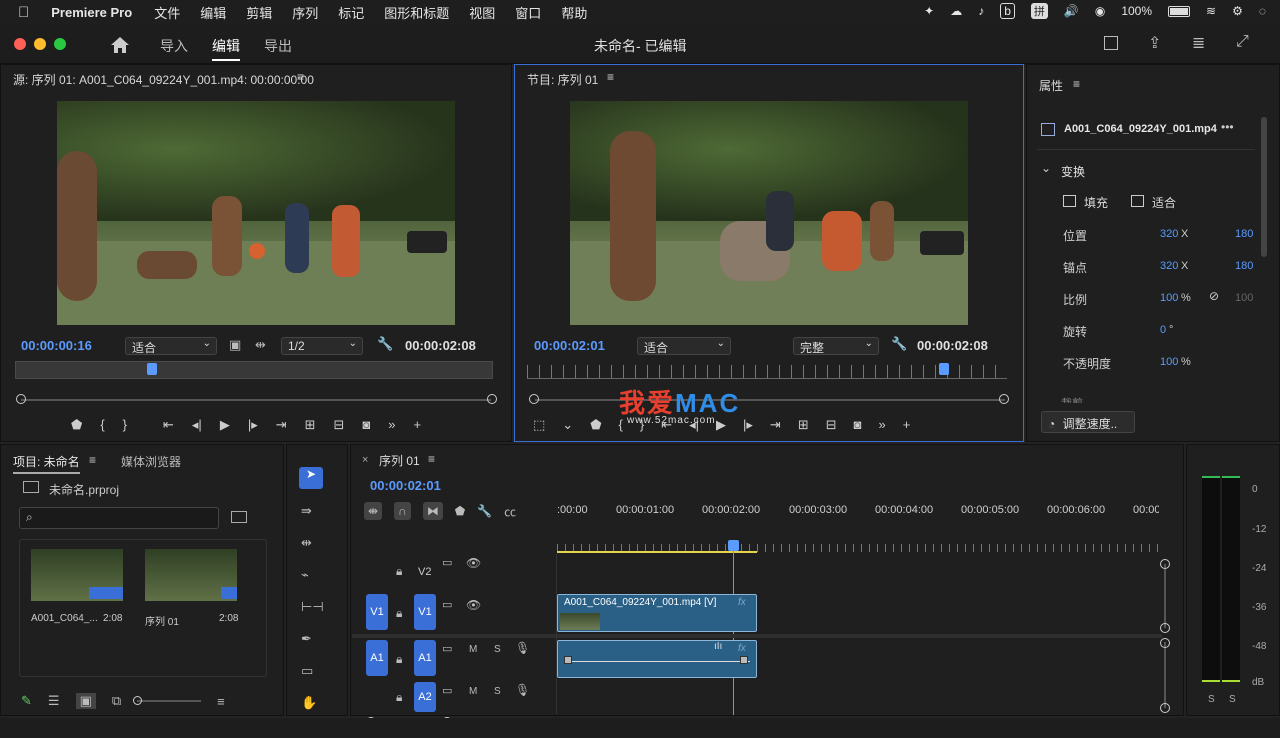  I want to click on list-view-icon: ☰, so click(54, 701).